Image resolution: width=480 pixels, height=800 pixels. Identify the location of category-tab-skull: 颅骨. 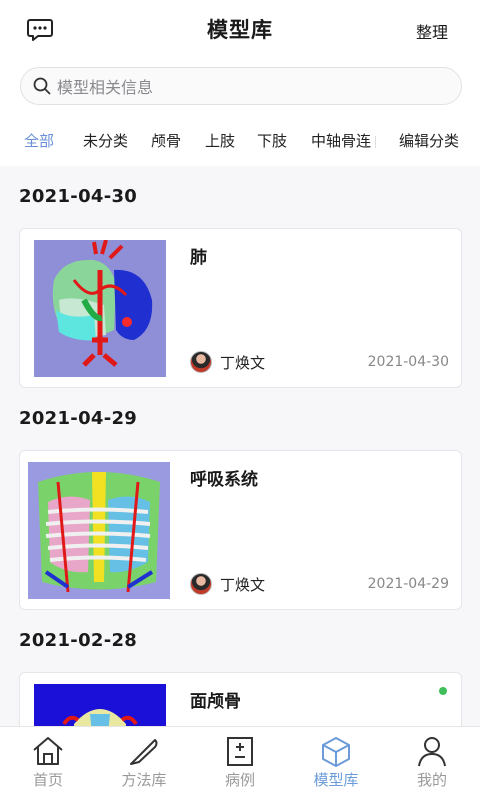
(166, 140).